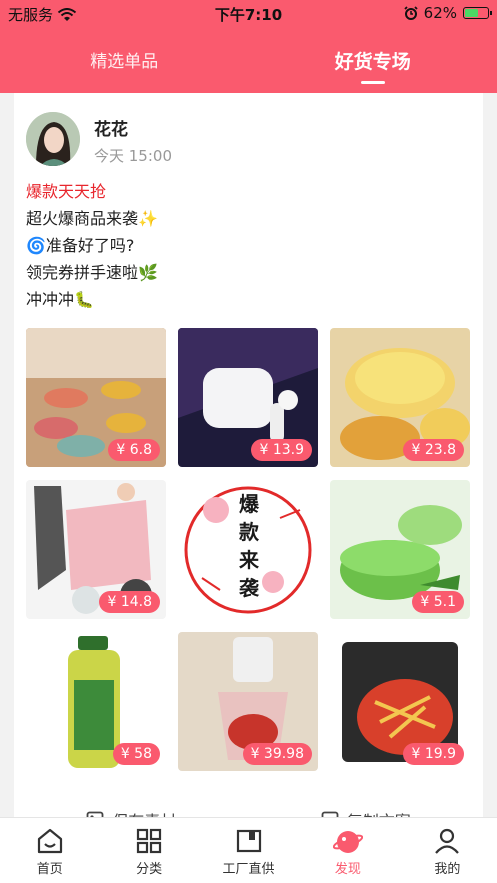  What do you see at coordinates (249, 532) in the screenshot?
I see `poster-char: 款` at bounding box center [249, 532].